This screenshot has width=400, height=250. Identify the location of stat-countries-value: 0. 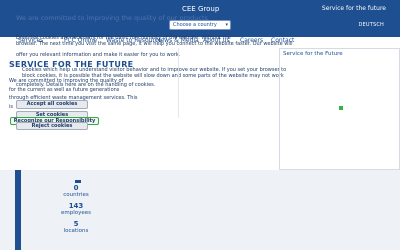
(76, 188).